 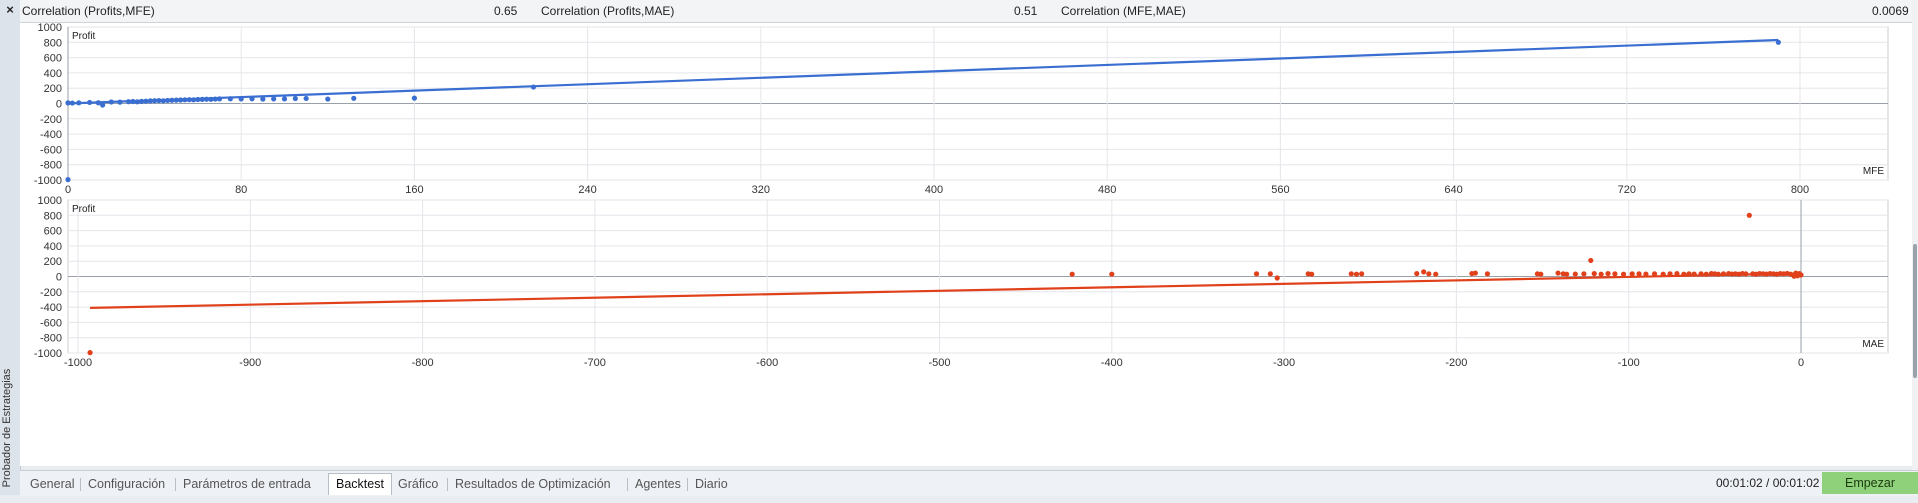 What do you see at coordinates (53, 216) in the screenshot?
I see `y-tick-label-mae: 800` at bounding box center [53, 216].